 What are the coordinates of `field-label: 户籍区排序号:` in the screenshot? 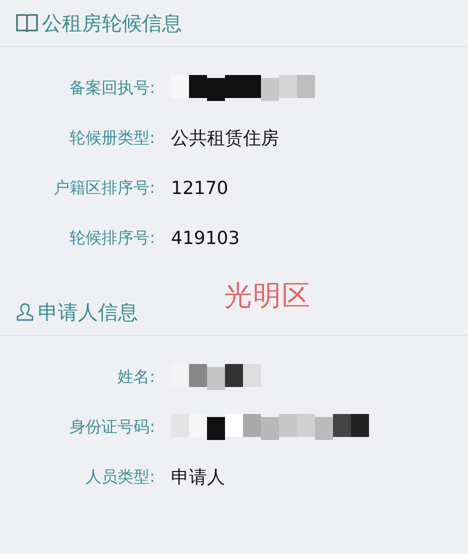 It's located at (104, 188).